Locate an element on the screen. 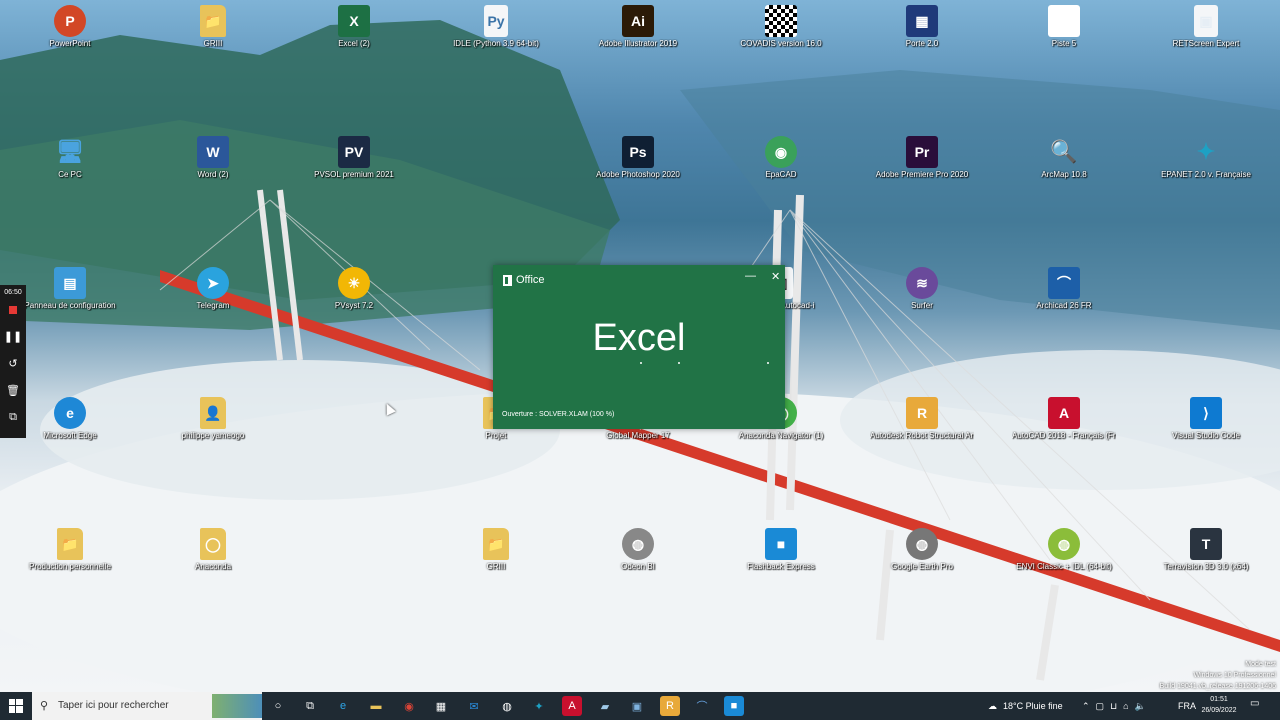  taskbar-archicad: ⌒ is located at coordinates (702, 706).